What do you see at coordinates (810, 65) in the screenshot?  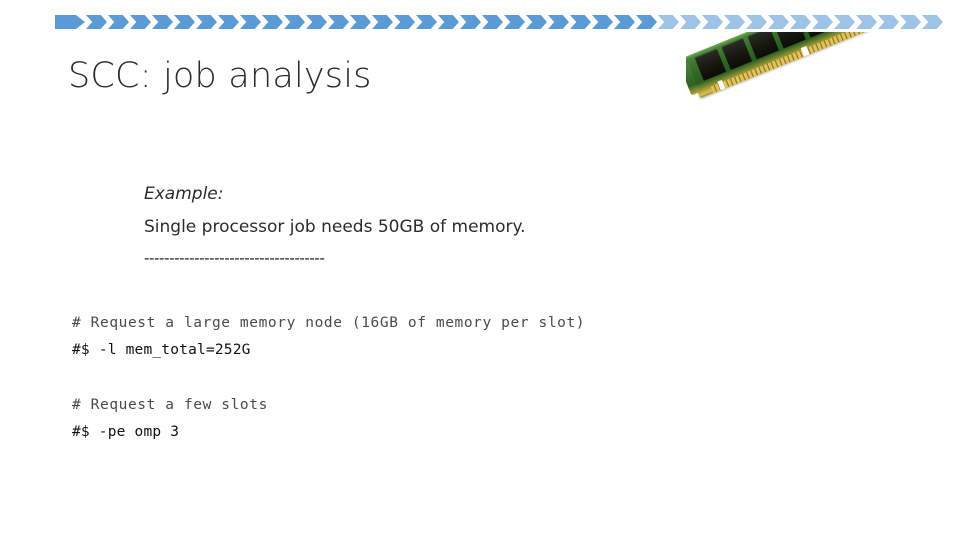 I see `ram-module` at bounding box center [810, 65].